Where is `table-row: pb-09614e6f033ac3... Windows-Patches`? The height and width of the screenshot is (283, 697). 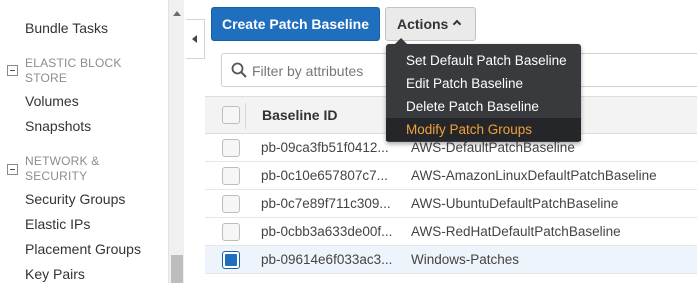
table-row: pb-09614e6f033ac3... Windows-Patches is located at coordinates (451, 260).